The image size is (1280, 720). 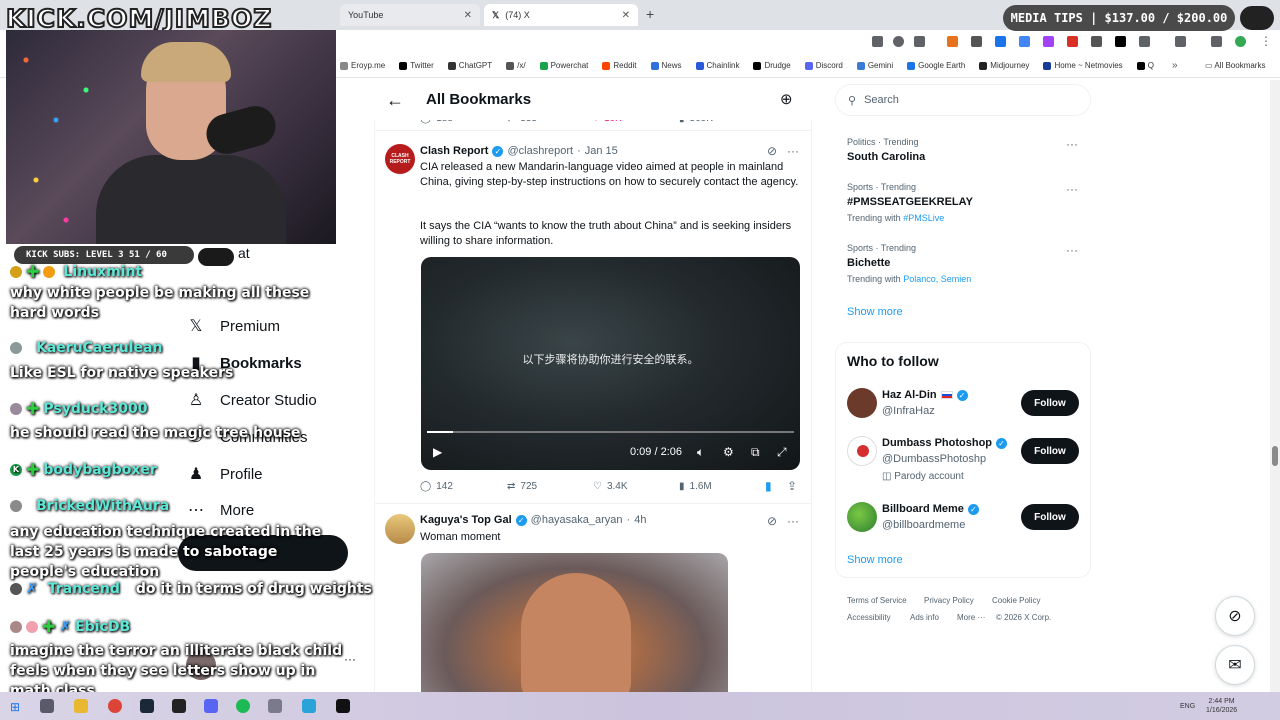 What do you see at coordinates (1083, 65) in the screenshot?
I see `bookmark-item: Home ~ Netmovies` at bounding box center [1083, 65].